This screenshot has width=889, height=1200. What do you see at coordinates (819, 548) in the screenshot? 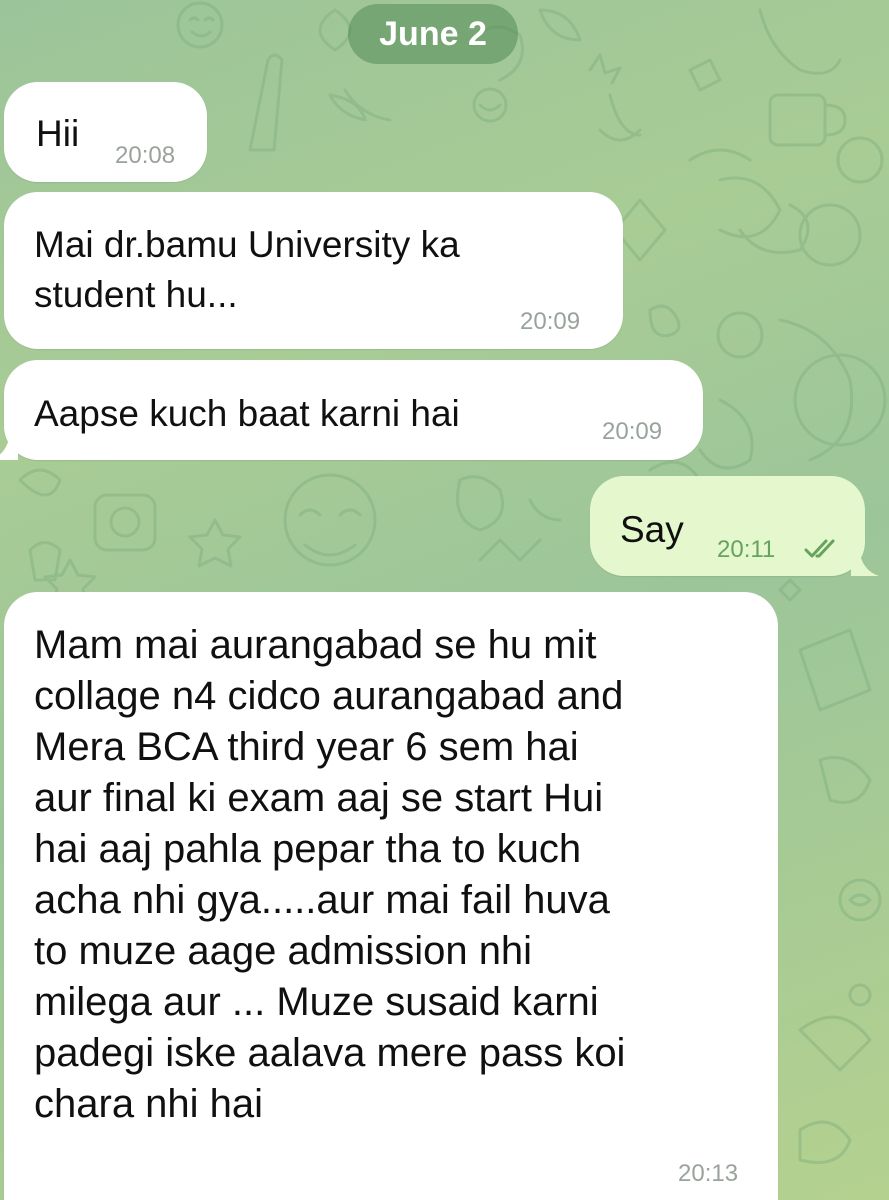
I see `double-check-icon` at bounding box center [819, 548].